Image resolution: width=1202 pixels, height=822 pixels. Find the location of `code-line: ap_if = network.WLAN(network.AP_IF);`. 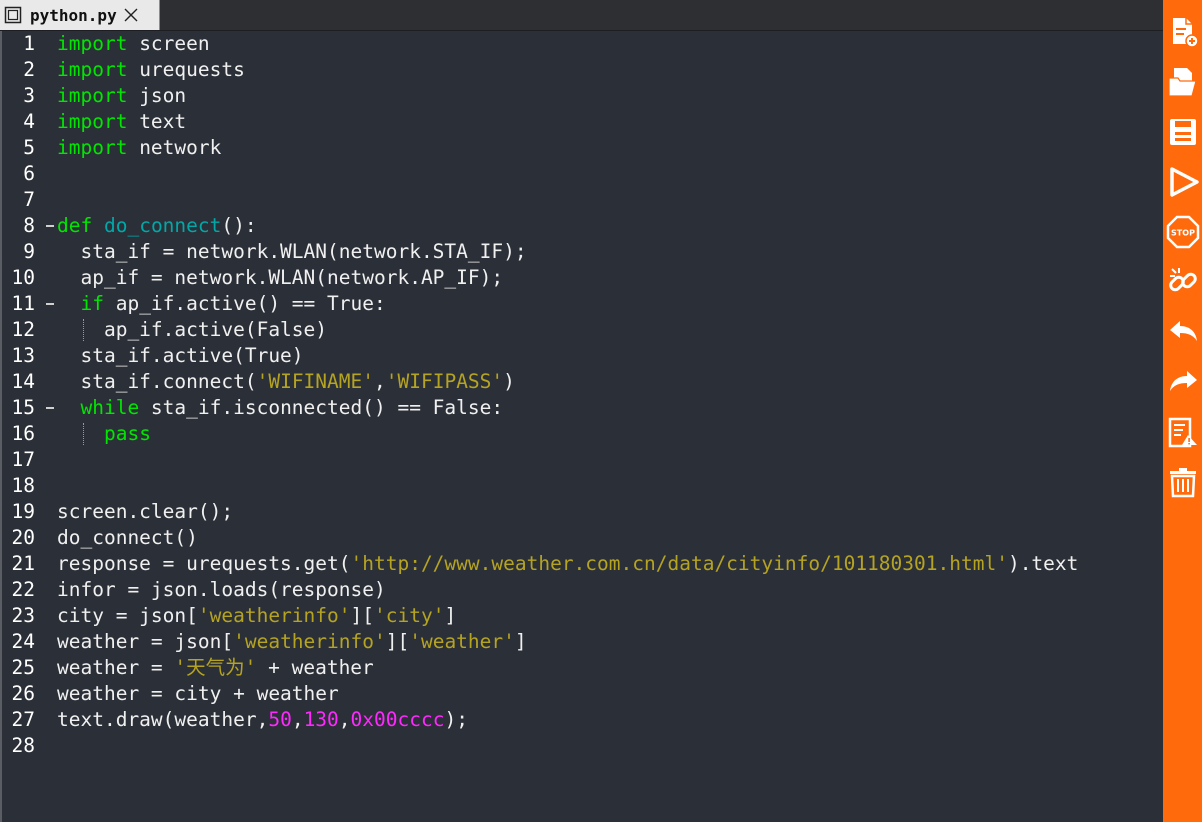

code-line: ap_if = network.WLAN(network.AP_IF); is located at coordinates (280, 278).